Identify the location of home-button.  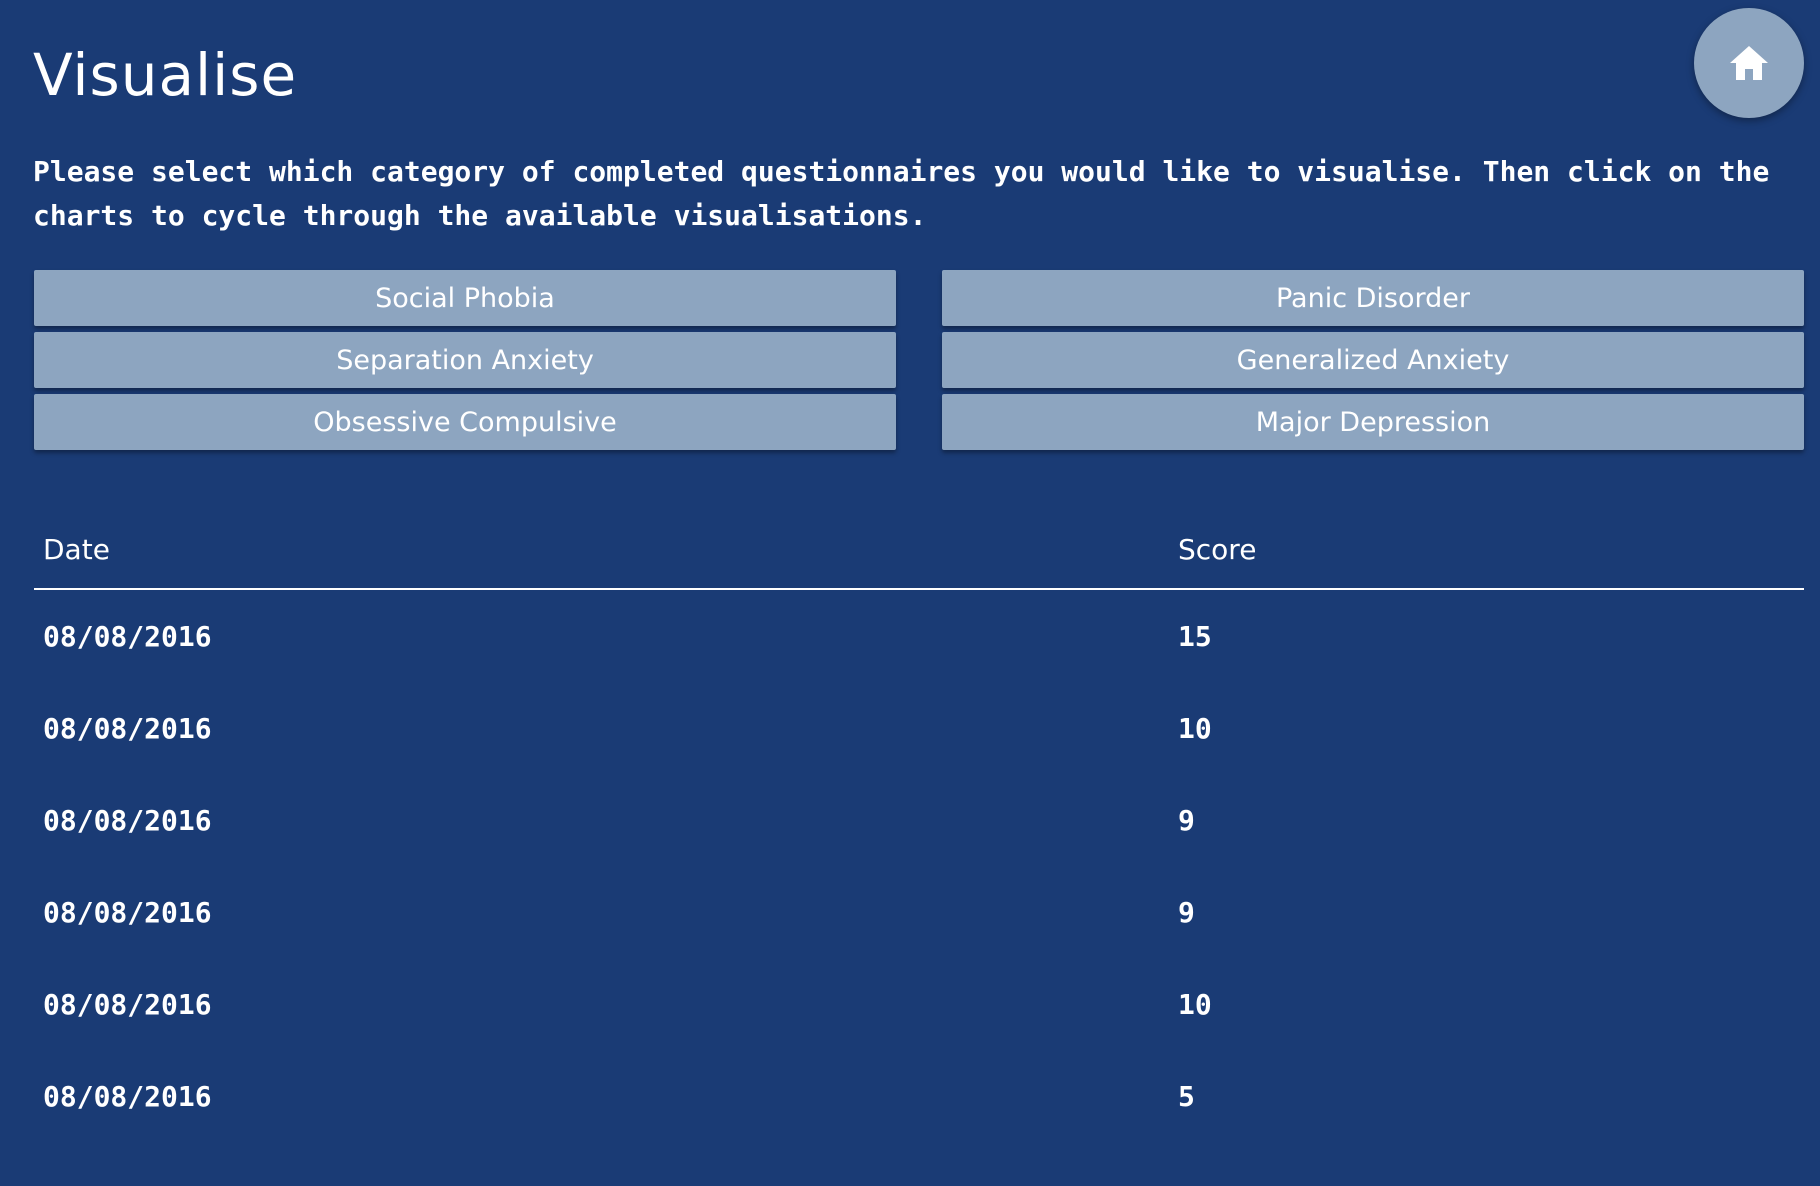
(1749, 63).